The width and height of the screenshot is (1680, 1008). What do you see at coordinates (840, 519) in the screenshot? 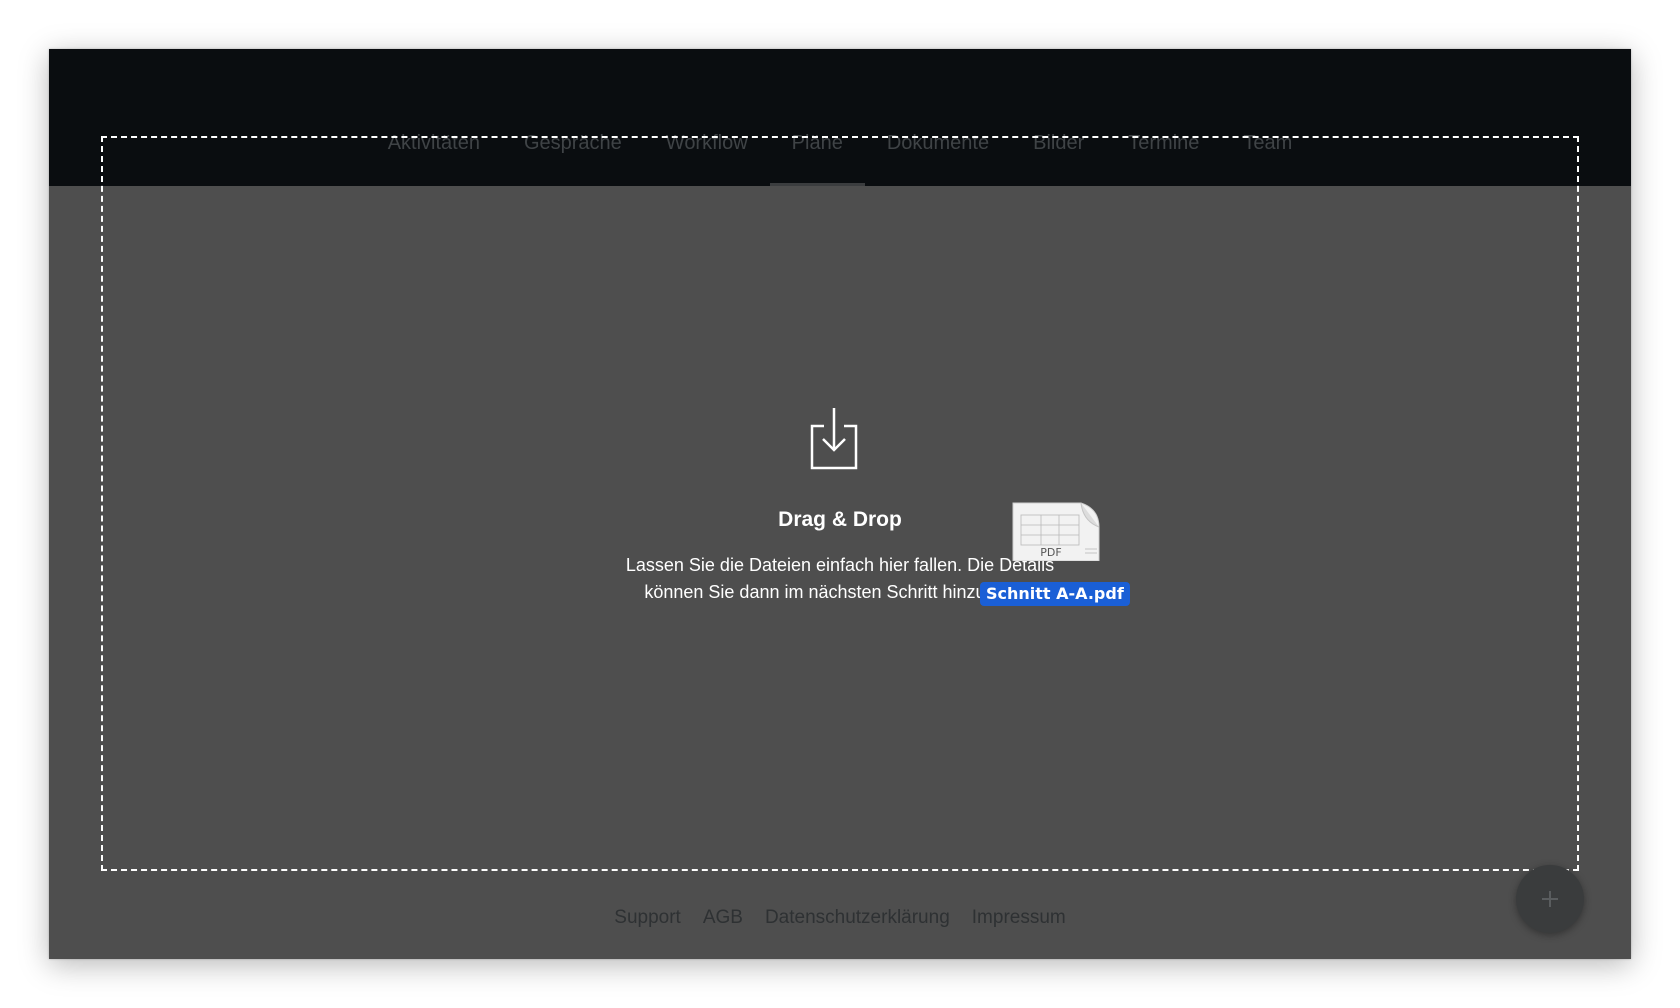
I see `drop-title: Drag & Drop` at bounding box center [840, 519].